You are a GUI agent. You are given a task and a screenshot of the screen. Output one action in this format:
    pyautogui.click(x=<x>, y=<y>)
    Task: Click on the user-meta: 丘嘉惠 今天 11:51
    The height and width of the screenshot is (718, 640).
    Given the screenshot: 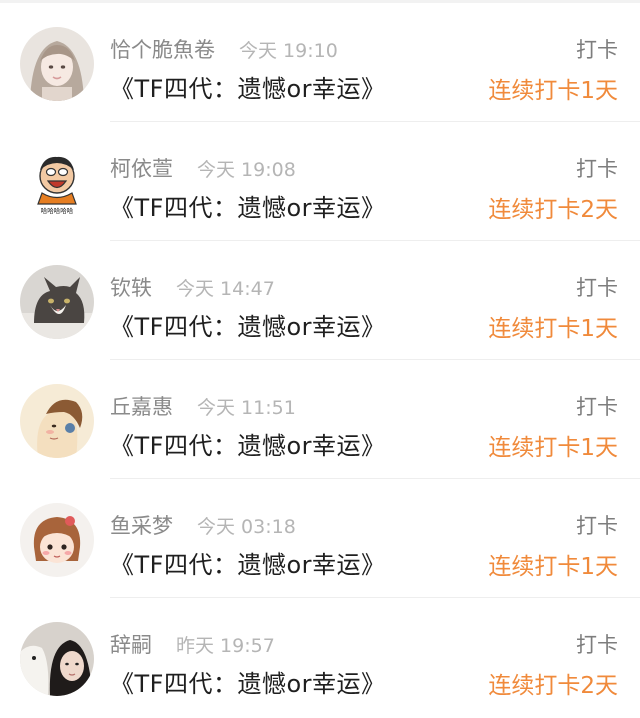 What is the action you would take?
    pyautogui.click(x=203, y=406)
    